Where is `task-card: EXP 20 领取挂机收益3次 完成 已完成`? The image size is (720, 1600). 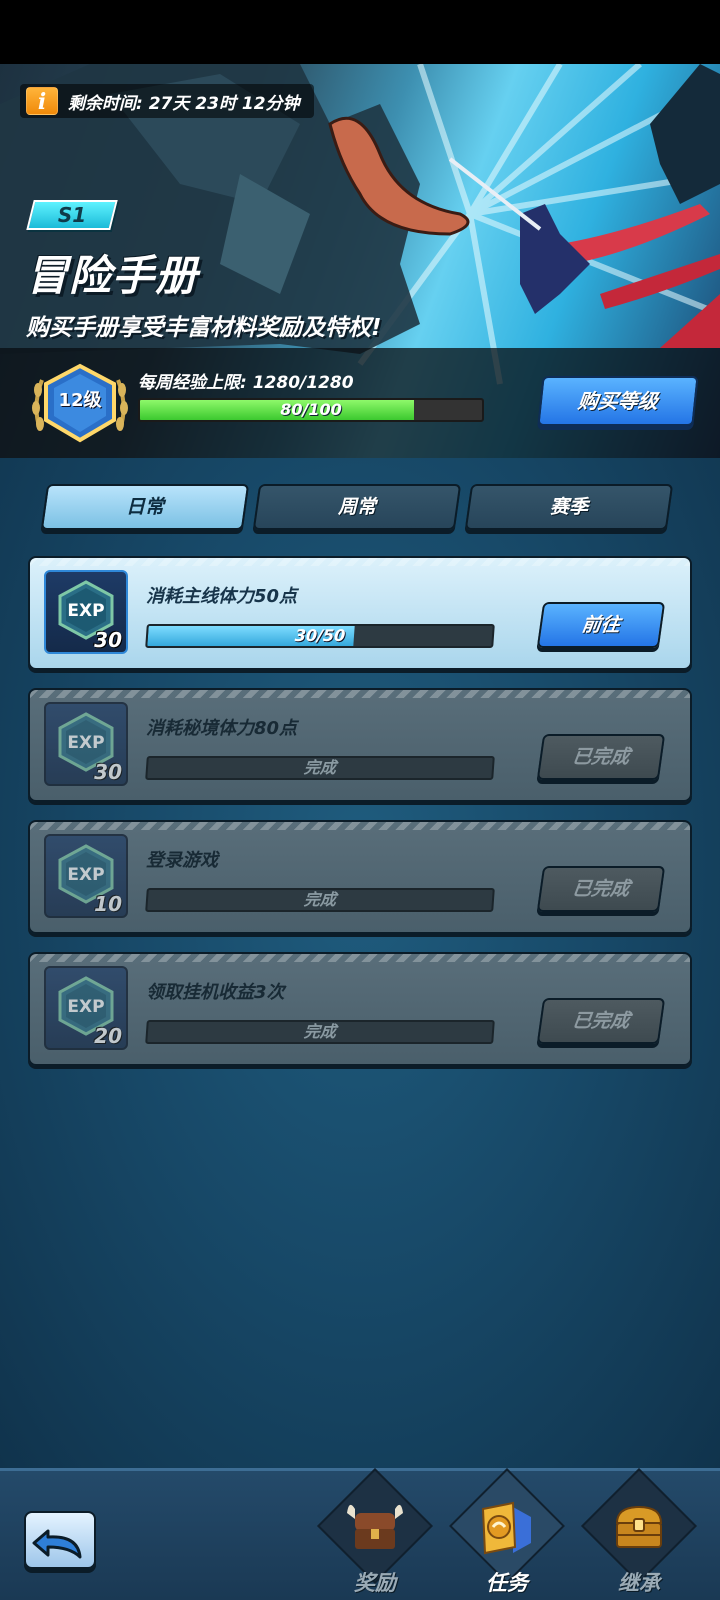 task-card: EXP 20 领取挂机收益3次 完成 已完成 is located at coordinates (360, 1009).